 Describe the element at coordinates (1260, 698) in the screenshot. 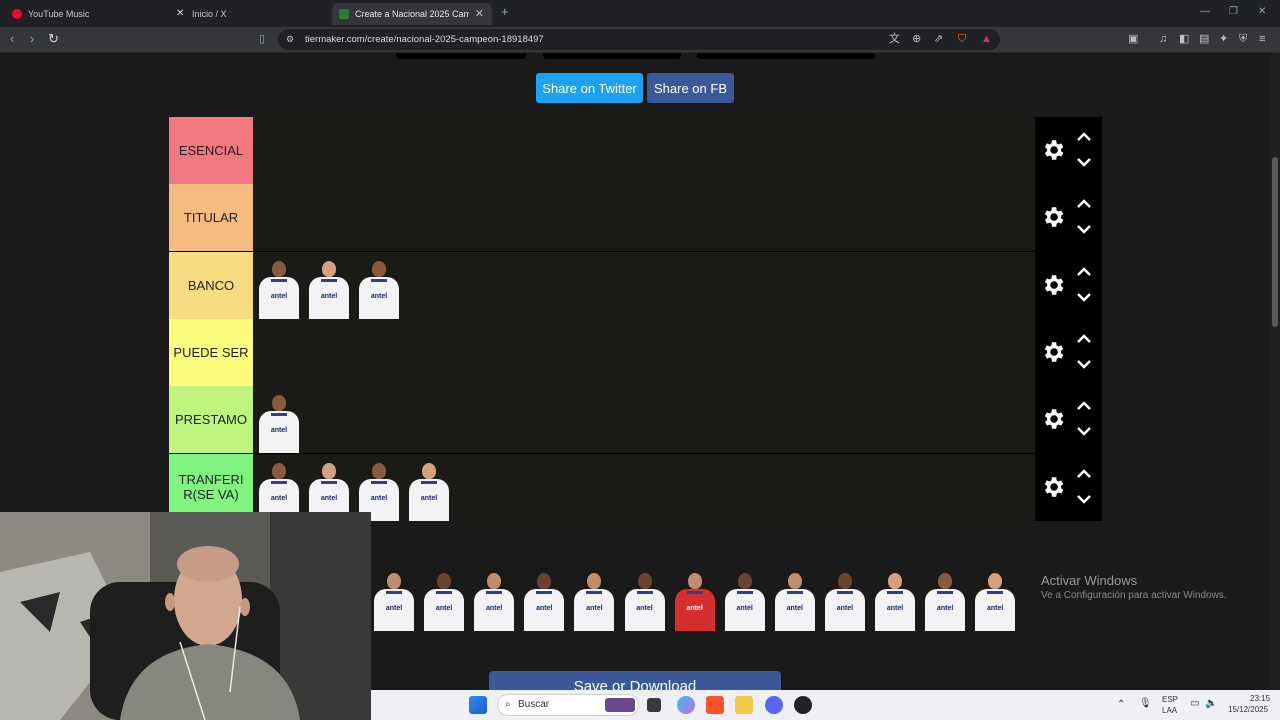

I see `clock-time: 23:15` at that location.